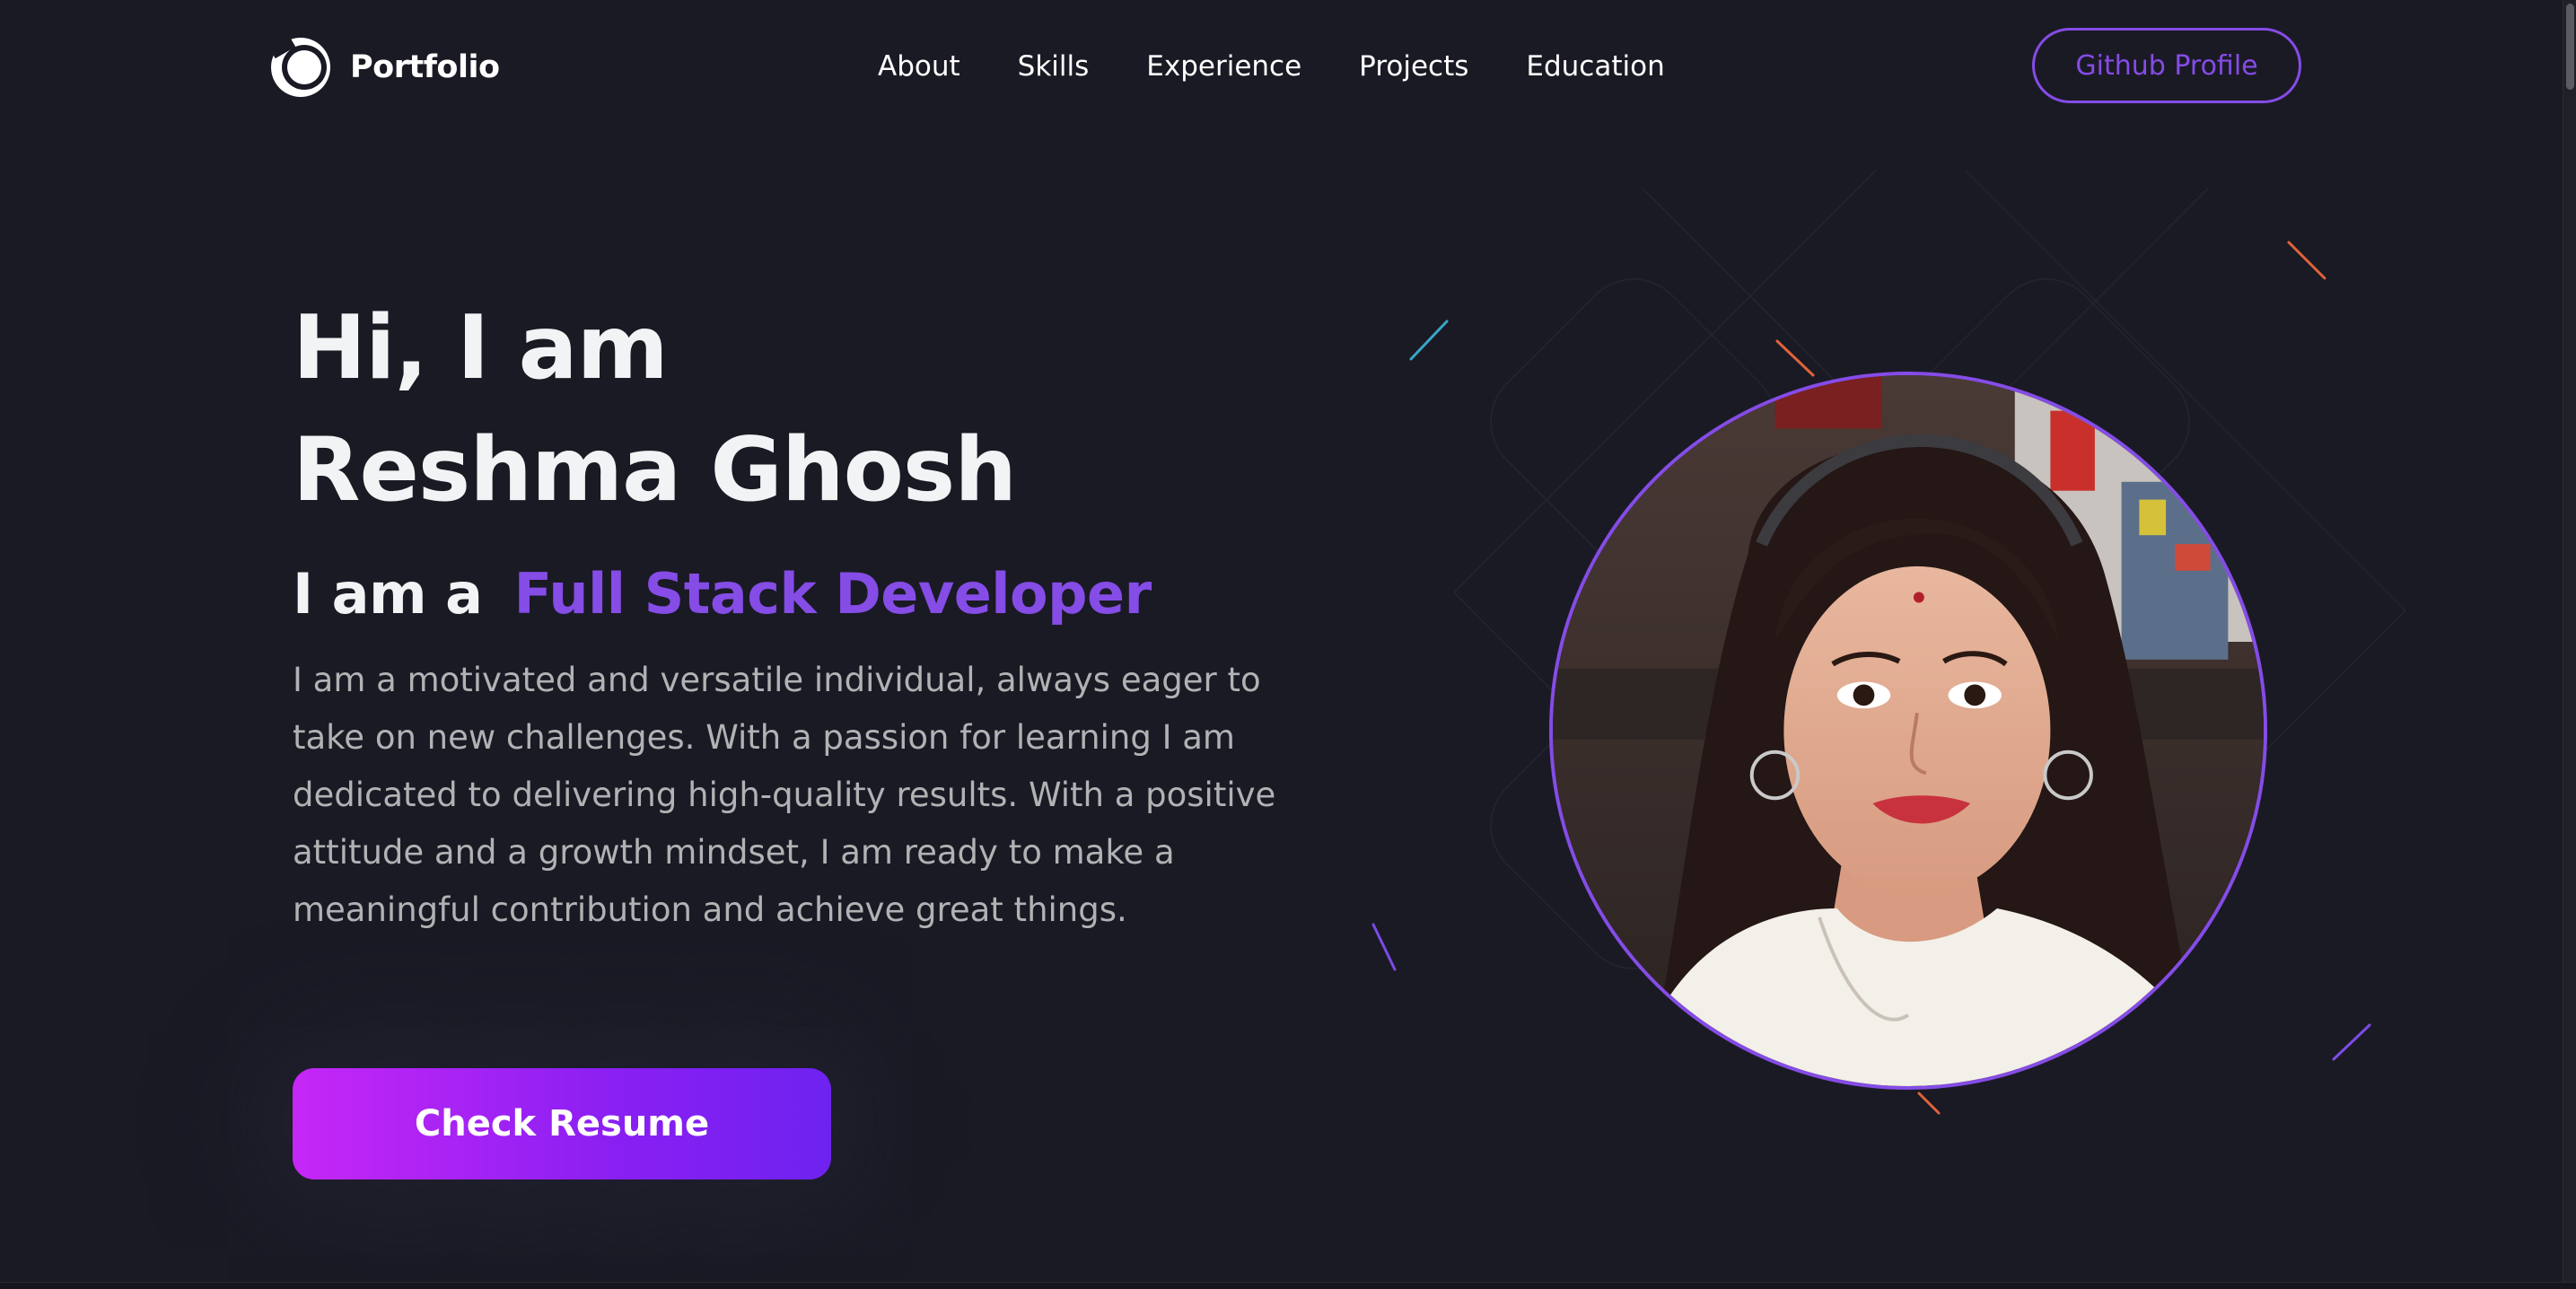  What do you see at coordinates (1384, 947) in the screenshot?
I see `shooting-star-purple` at bounding box center [1384, 947].